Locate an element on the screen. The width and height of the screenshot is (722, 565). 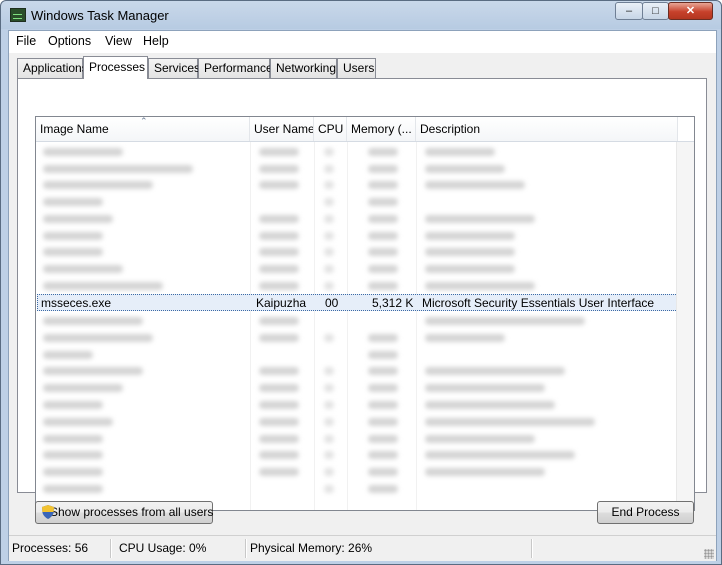
menu-help: Help is located at coordinates (156, 41).